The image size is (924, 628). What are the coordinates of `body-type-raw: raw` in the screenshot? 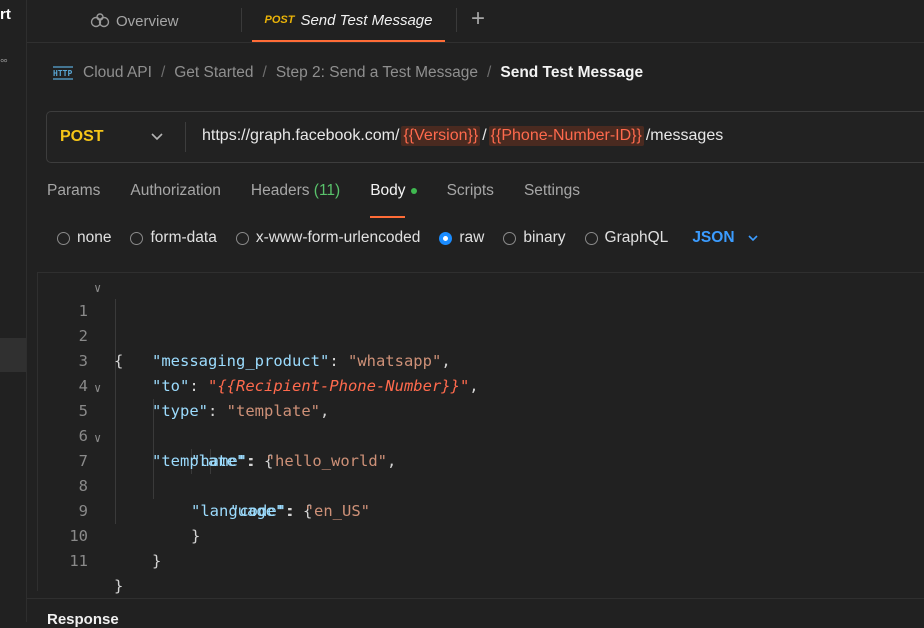 It's located at (461, 238).